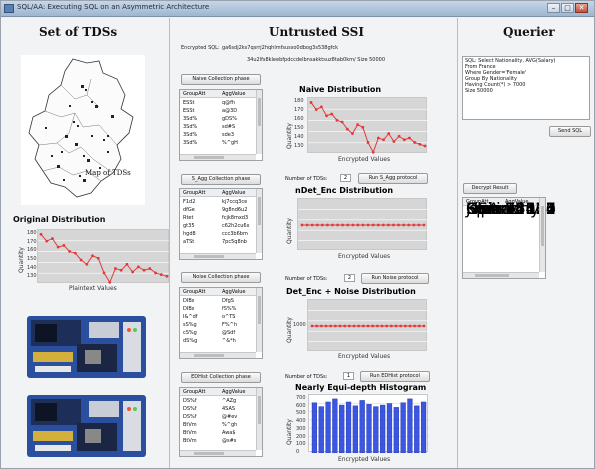 The height and width of the screenshot is (469, 595). Describe the element at coordinates (218, 119) in the screenshot. I see `table-row: 3Sd% gDS%` at that location.